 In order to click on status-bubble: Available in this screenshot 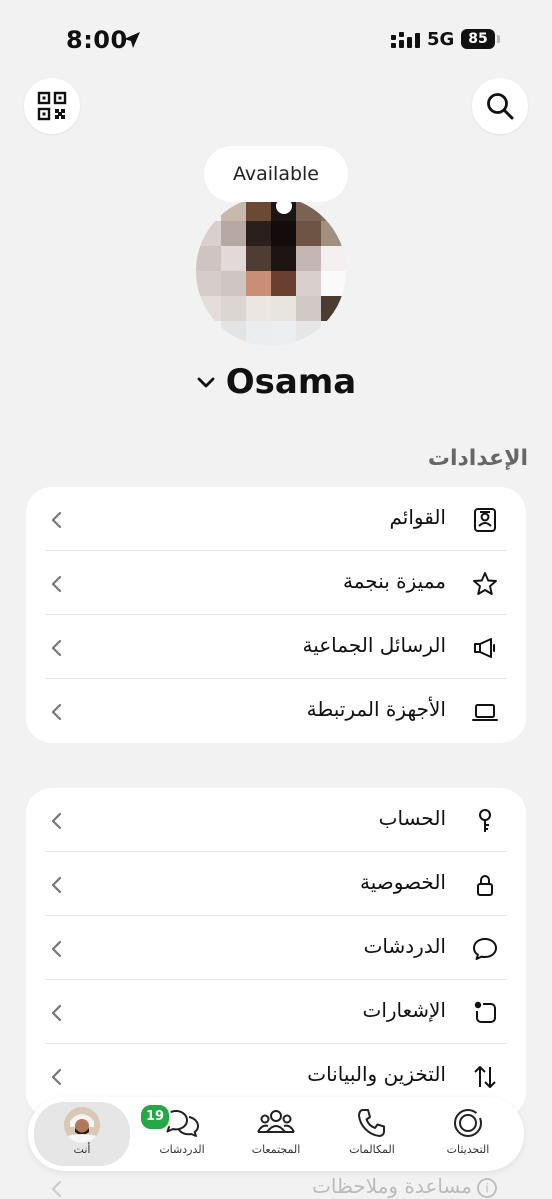, I will do `click(276, 174)`.